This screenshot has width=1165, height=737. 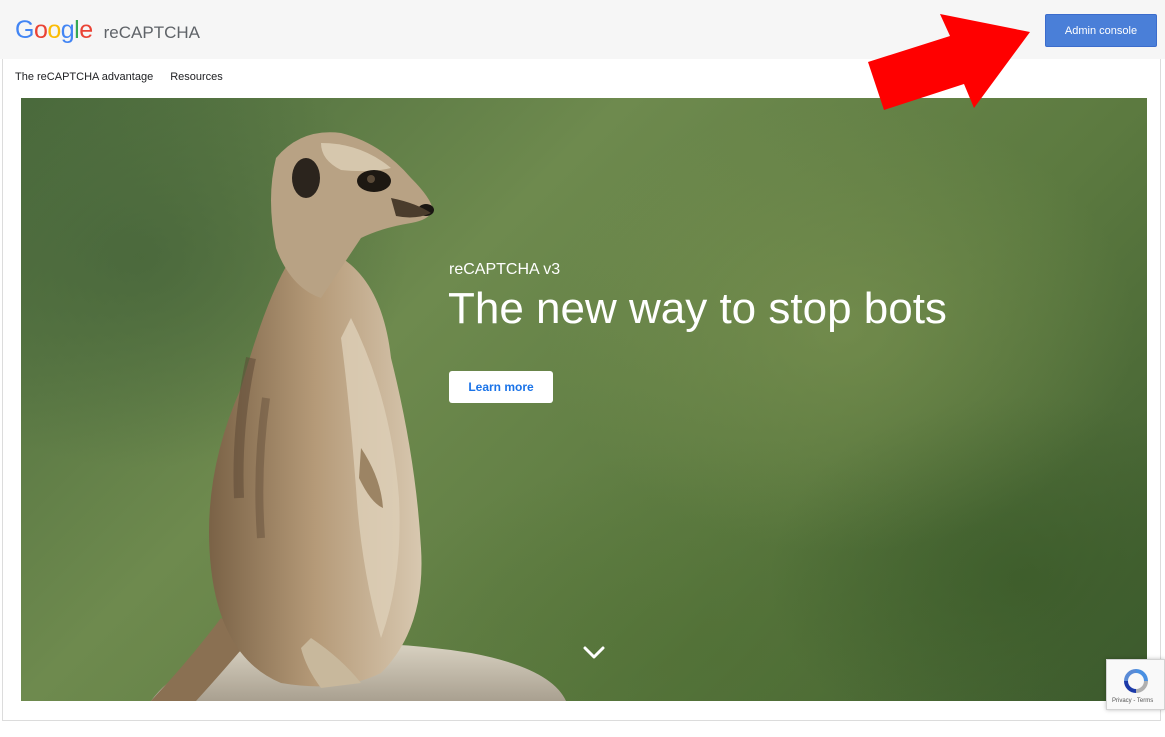 I want to click on admin-console-button: Admin console, so click(x=1101, y=30).